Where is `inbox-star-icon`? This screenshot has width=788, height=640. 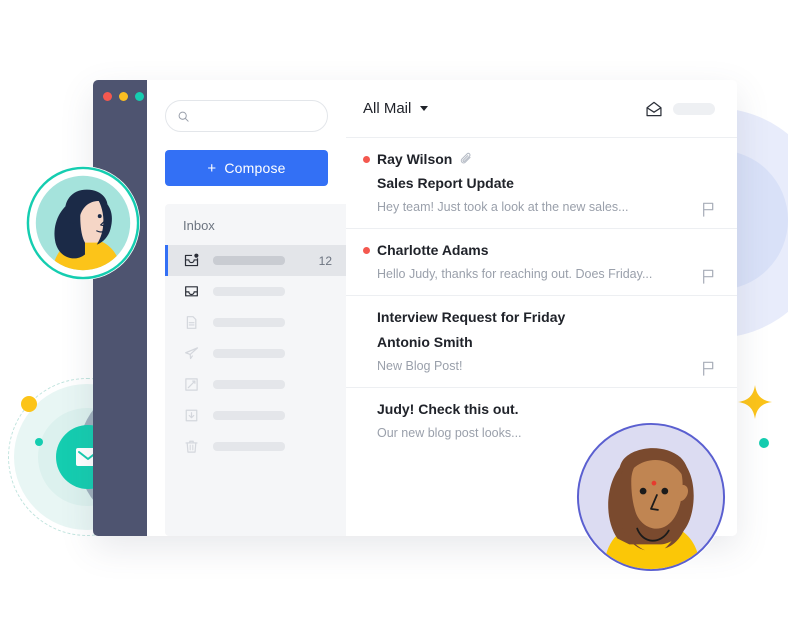 inbox-star-icon is located at coordinates (191, 261).